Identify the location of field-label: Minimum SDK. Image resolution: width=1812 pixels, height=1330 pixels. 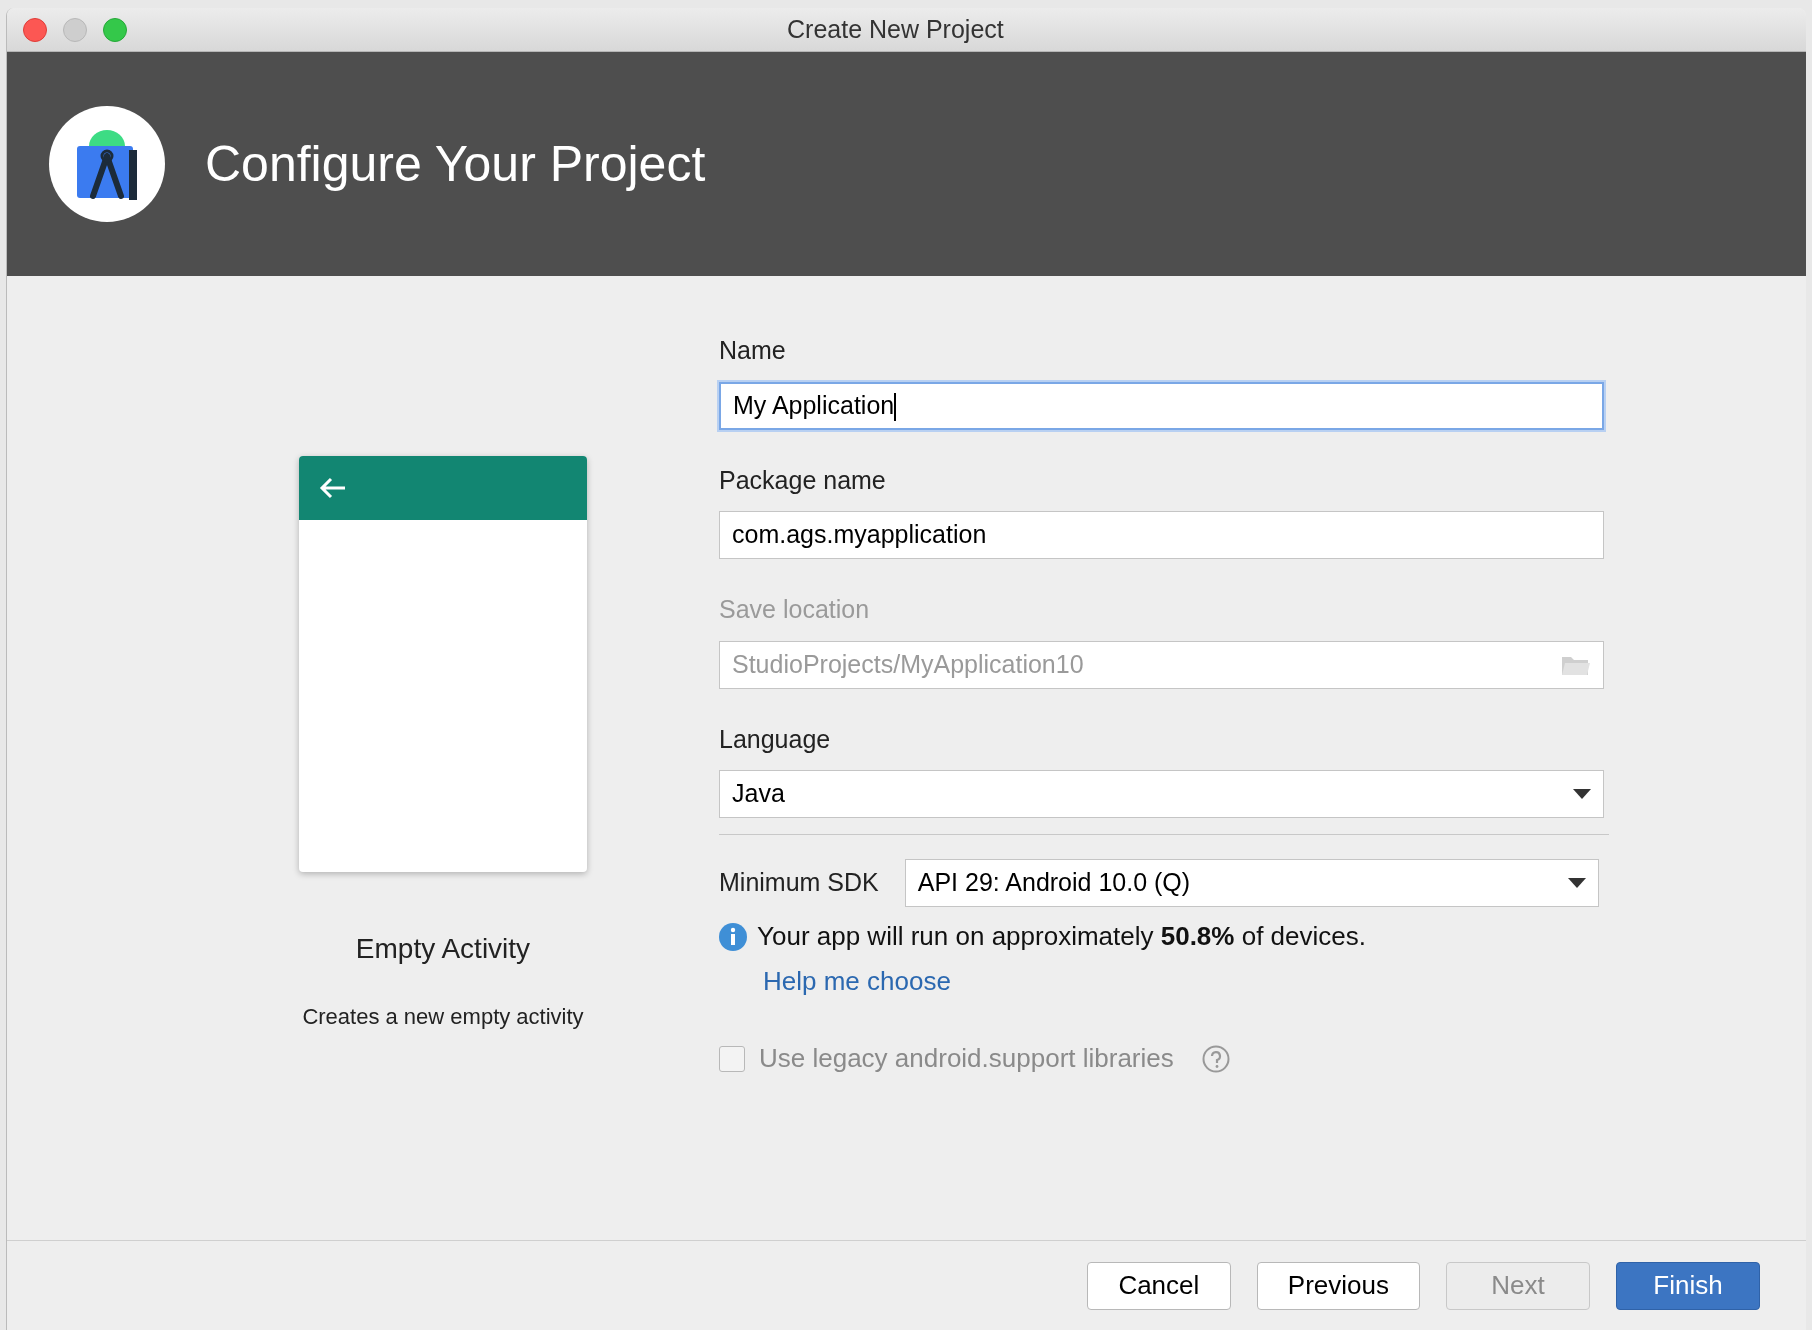
(799, 883).